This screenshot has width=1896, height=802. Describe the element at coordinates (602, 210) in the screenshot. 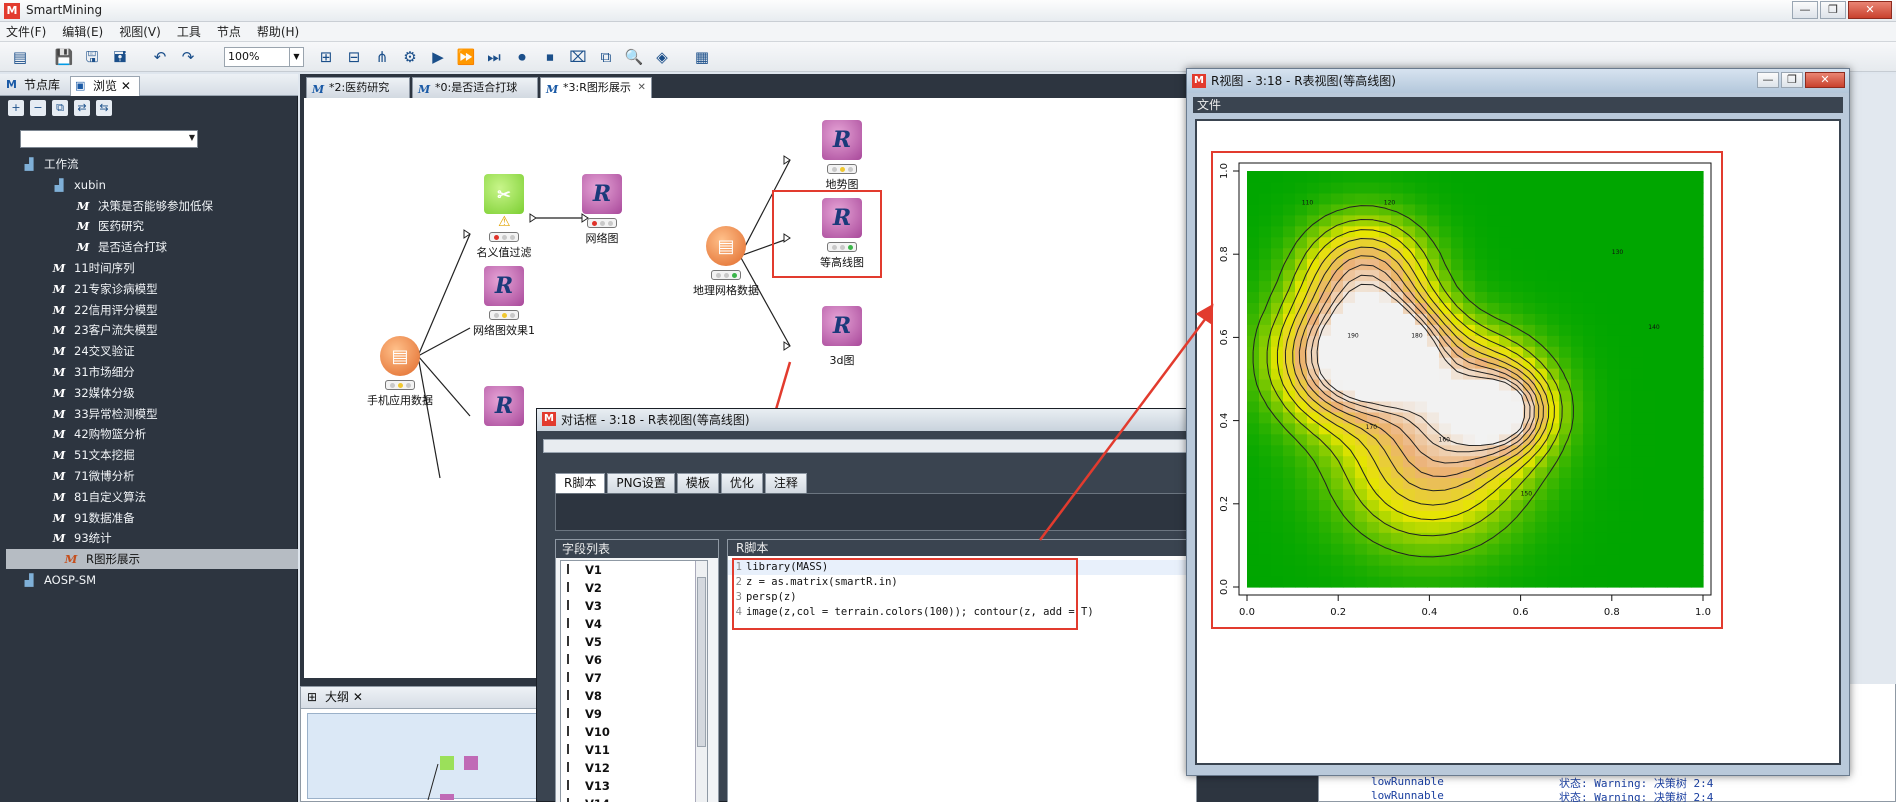

I see `node-network: R 网络图` at that location.